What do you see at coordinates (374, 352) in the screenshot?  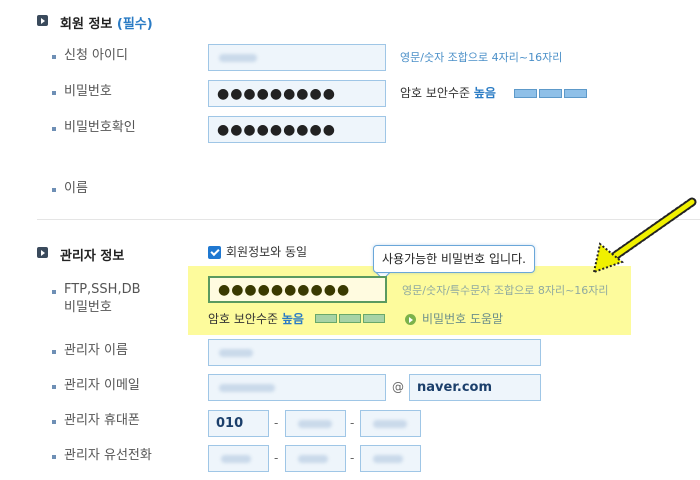 I see `admin-name-input` at bounding box center [374, 352].